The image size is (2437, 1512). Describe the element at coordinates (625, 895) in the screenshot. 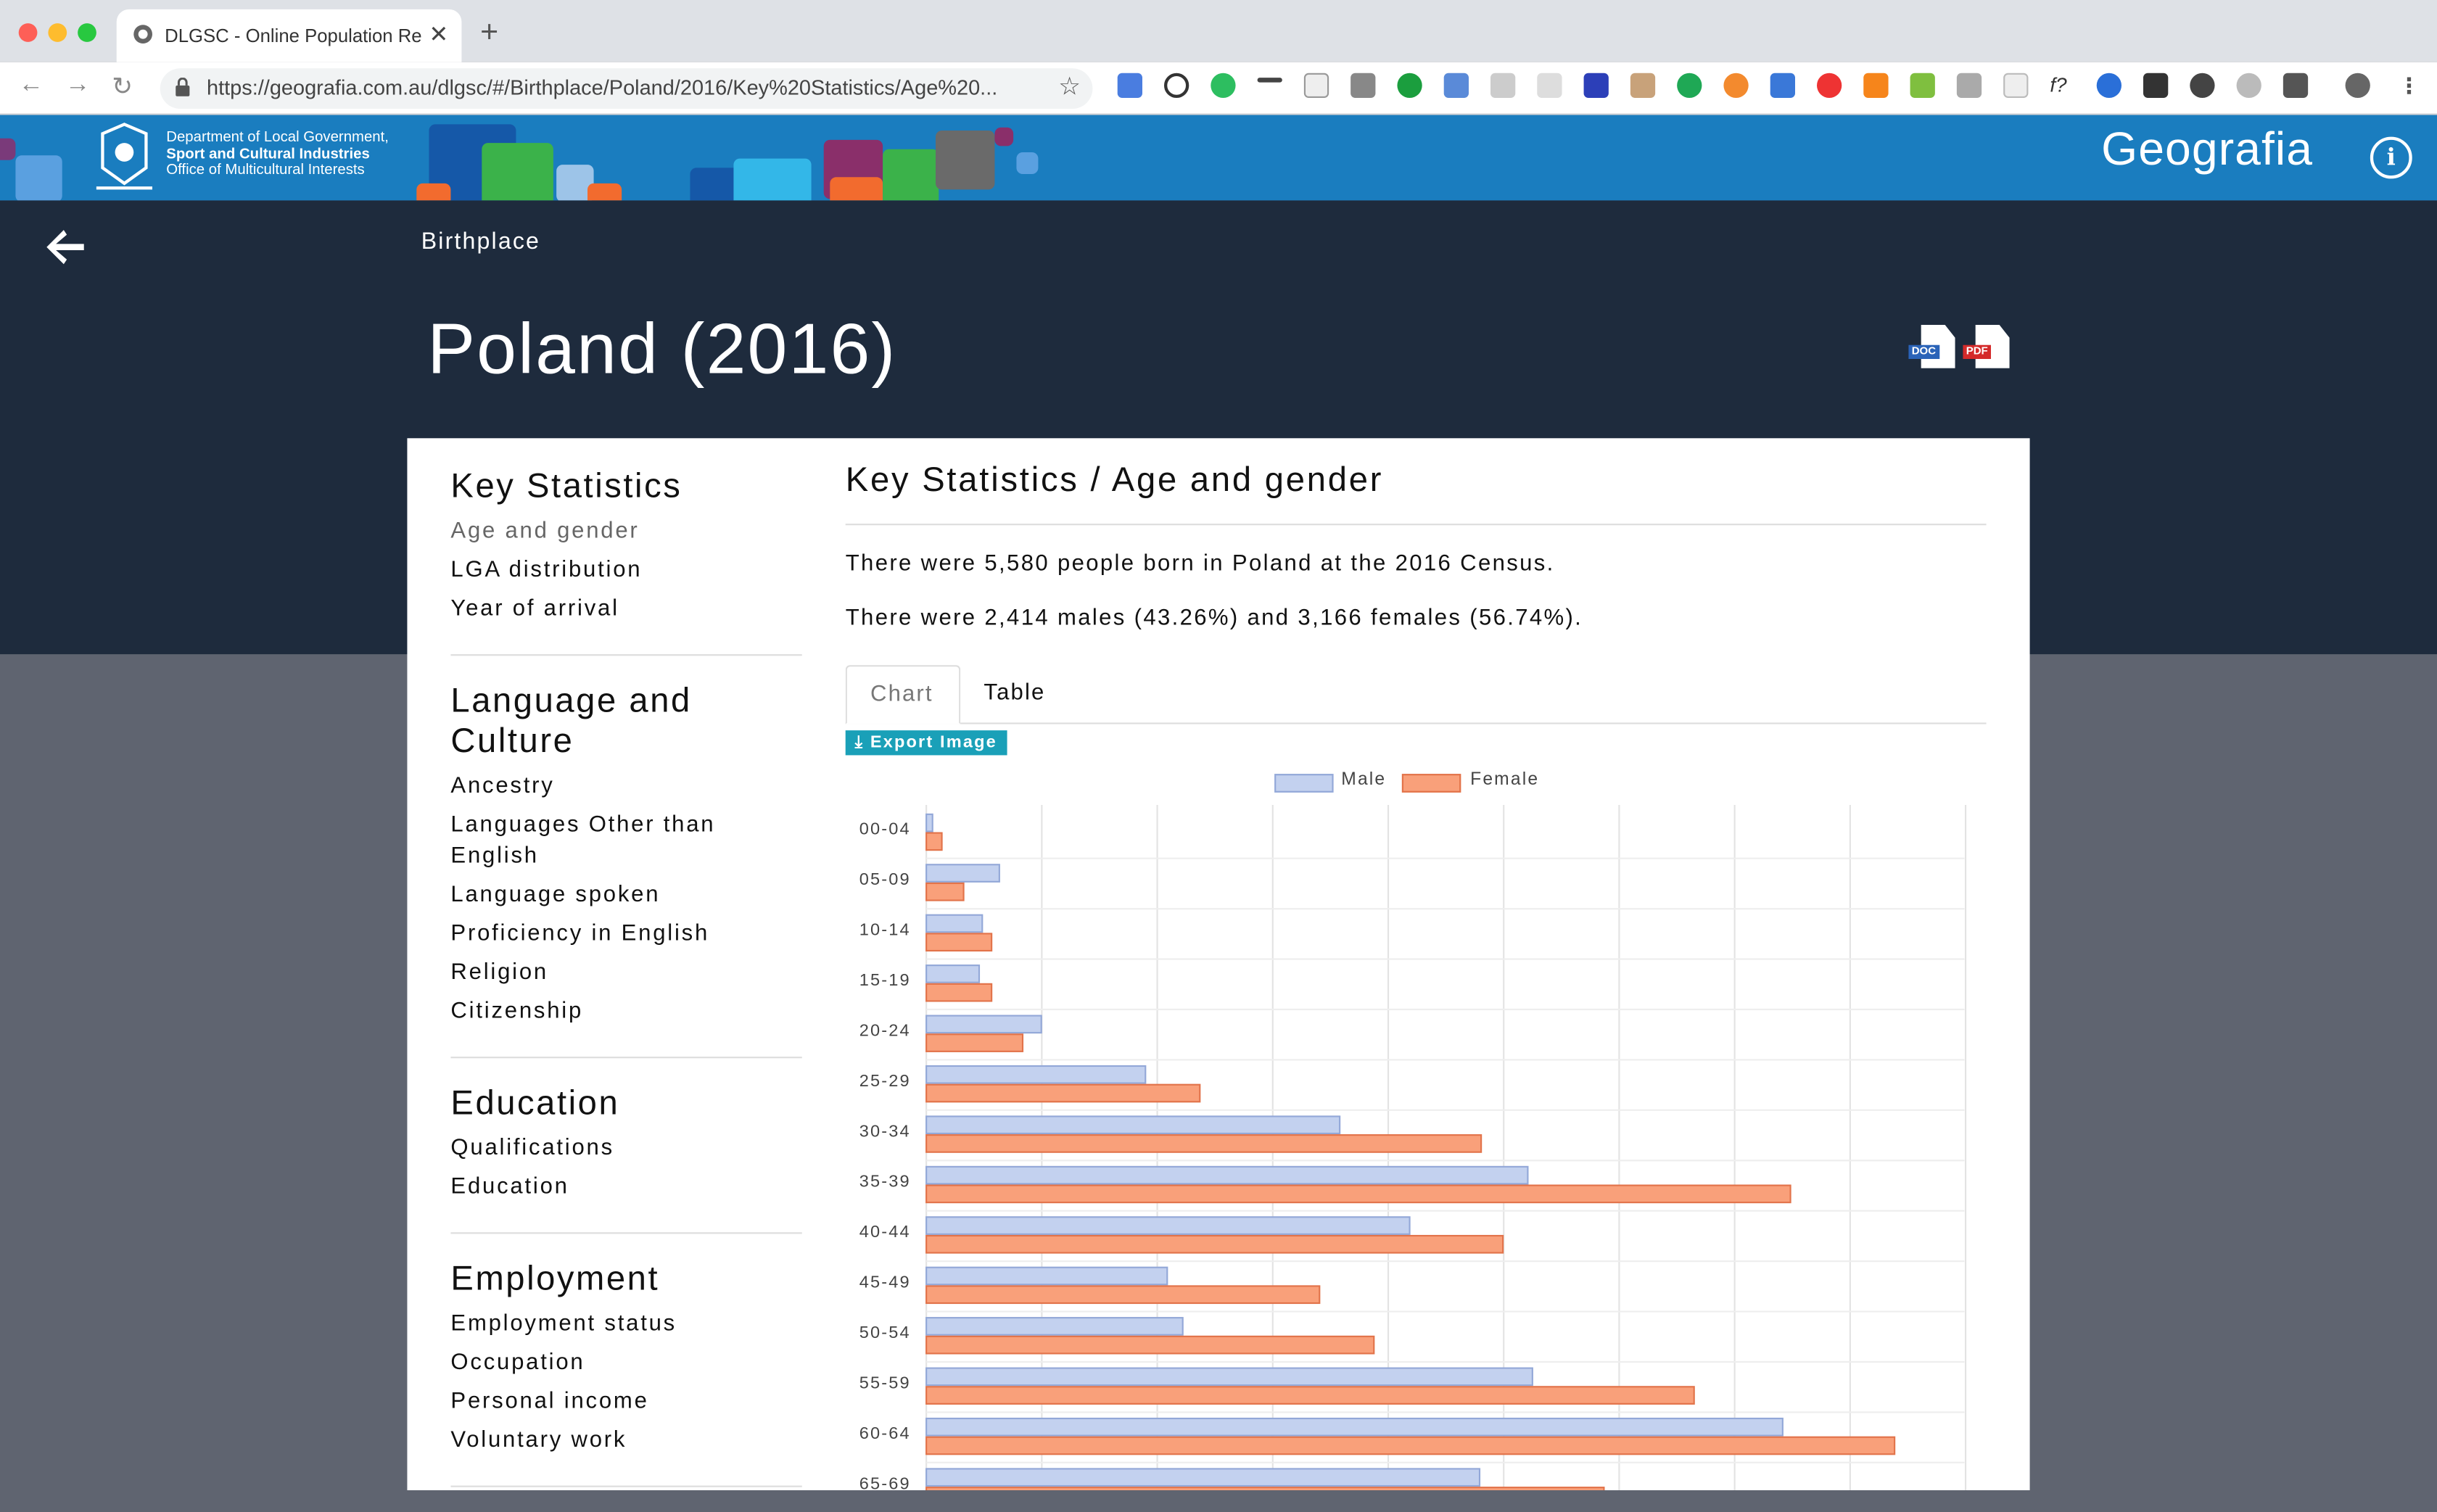

I see `sidebar-item-language-spoken: Language spoken` at that location.